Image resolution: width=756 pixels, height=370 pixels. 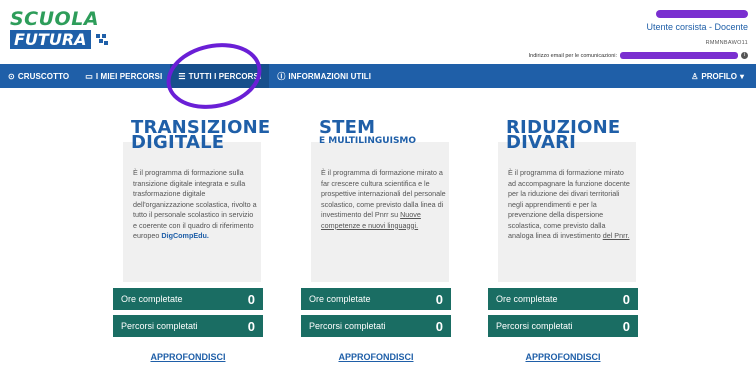 I want to click on list-icon: ☰, so click(x=182, y=76).